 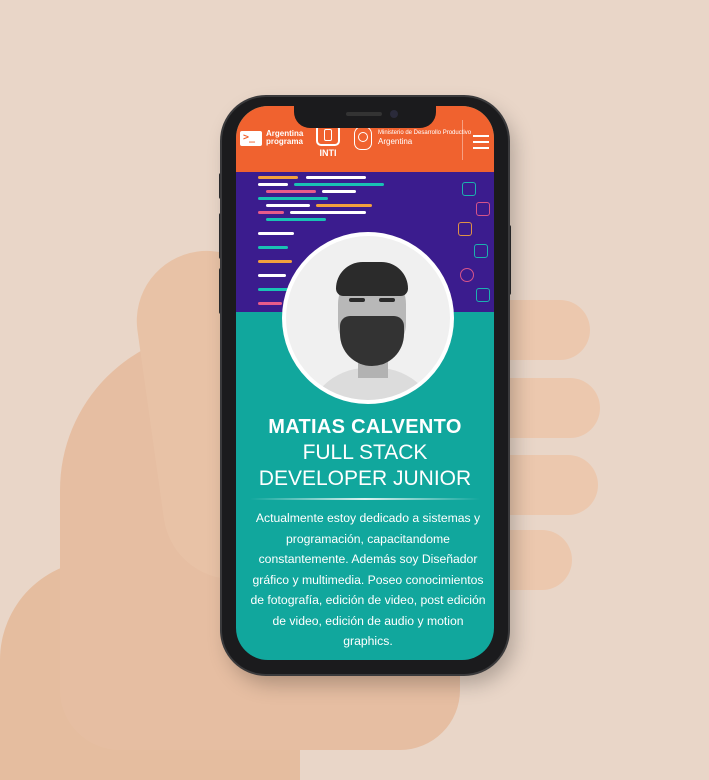 I want to click on computer-icon, so click(x=469, y=189).